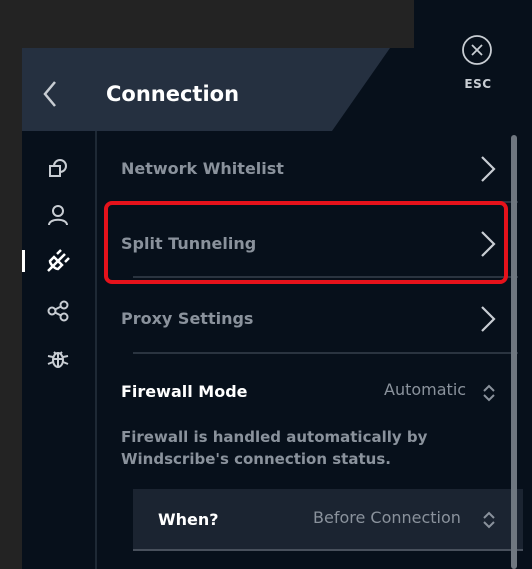 This screenshot has width=532, height=569. I want to click on page-title: Connection, so click(173, 94).